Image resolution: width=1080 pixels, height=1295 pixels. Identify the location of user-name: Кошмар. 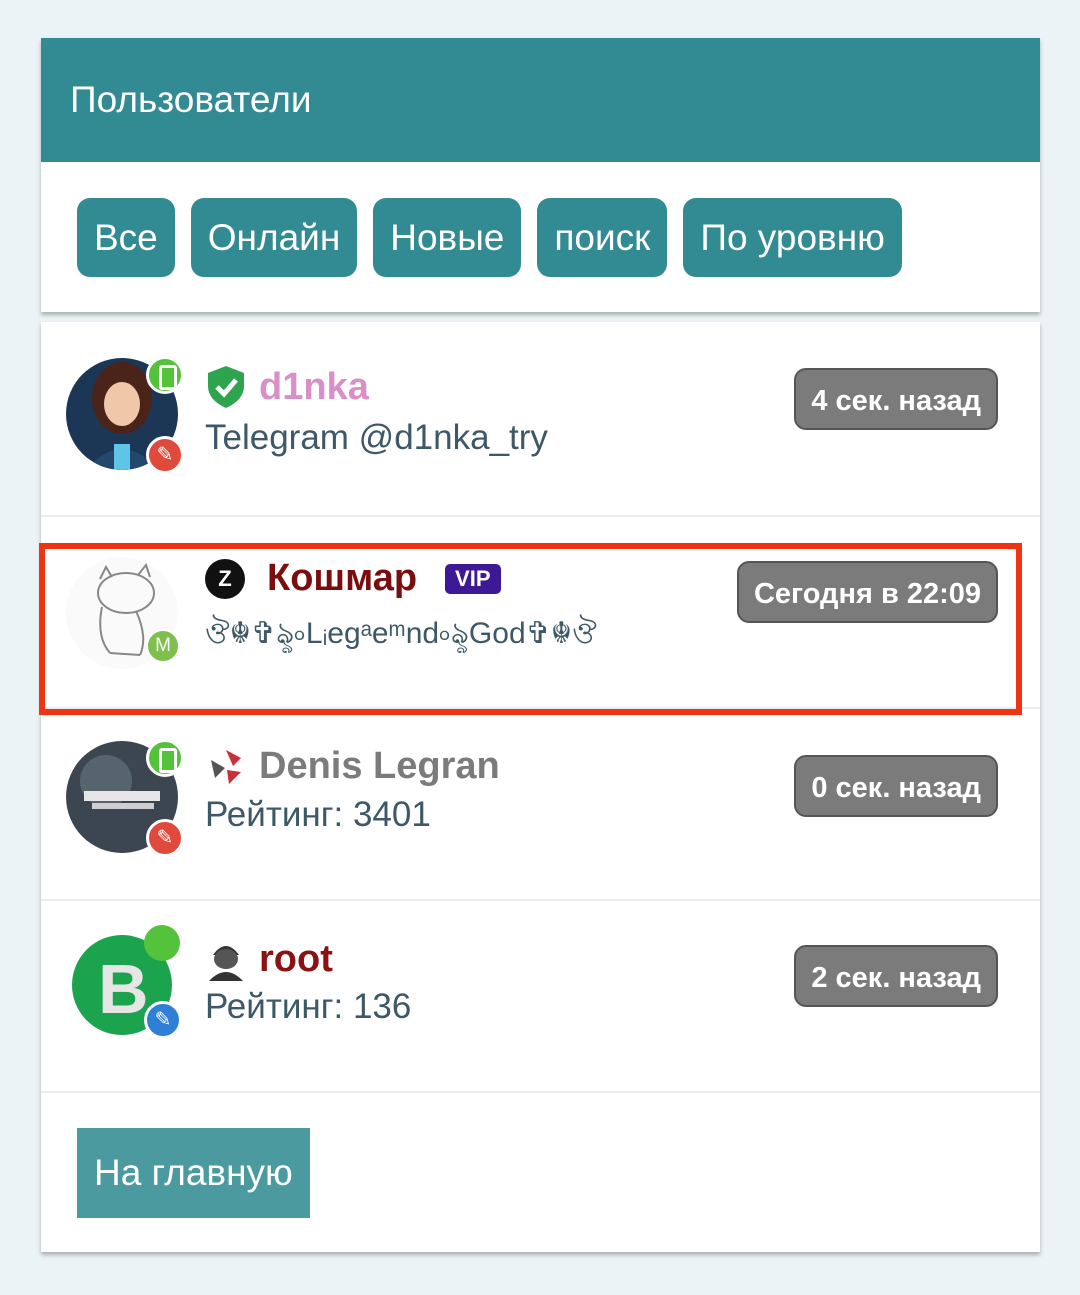
(342, 578).